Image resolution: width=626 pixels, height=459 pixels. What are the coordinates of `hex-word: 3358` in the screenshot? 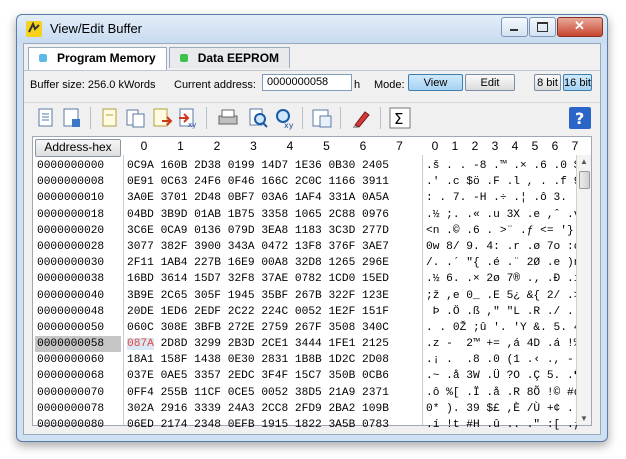 It's located at (274, 215).